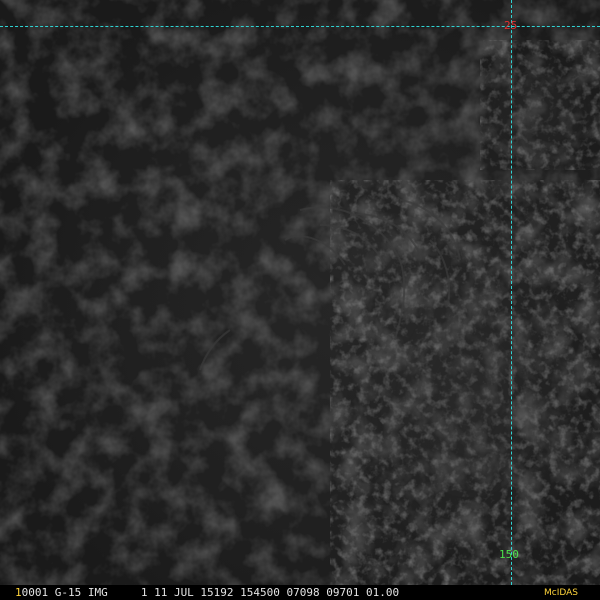 Image resolution: width=600 pixels, height=600 pixels. I want to click on longitude-line, so click(511, 292).